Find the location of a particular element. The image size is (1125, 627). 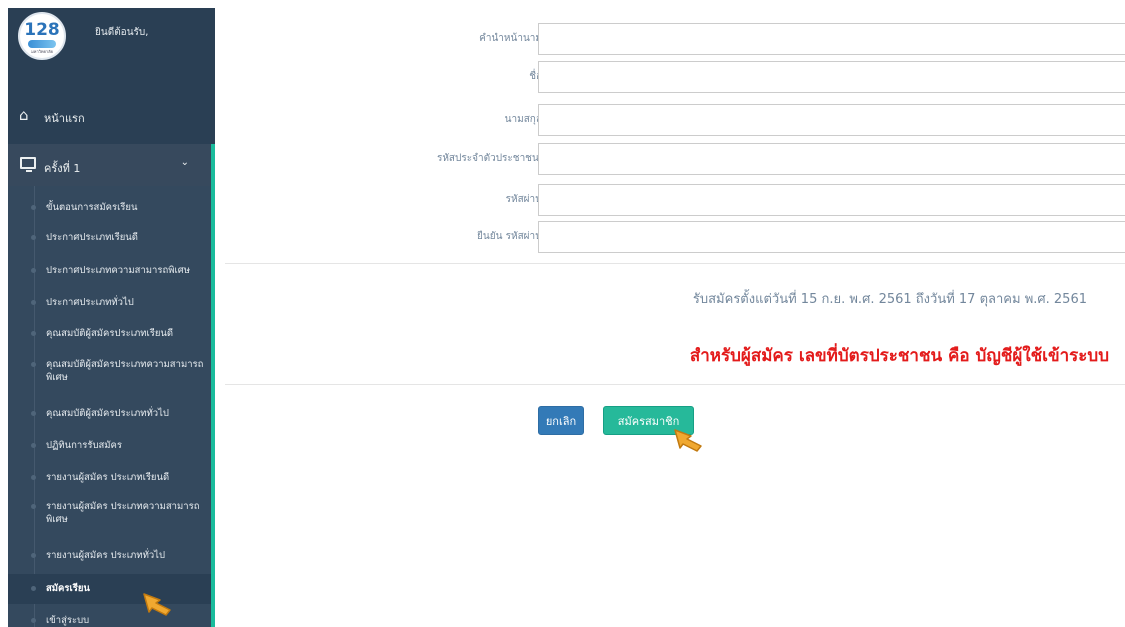

chevron-down-icon: ⌄ is located at coordinates (184, 162).